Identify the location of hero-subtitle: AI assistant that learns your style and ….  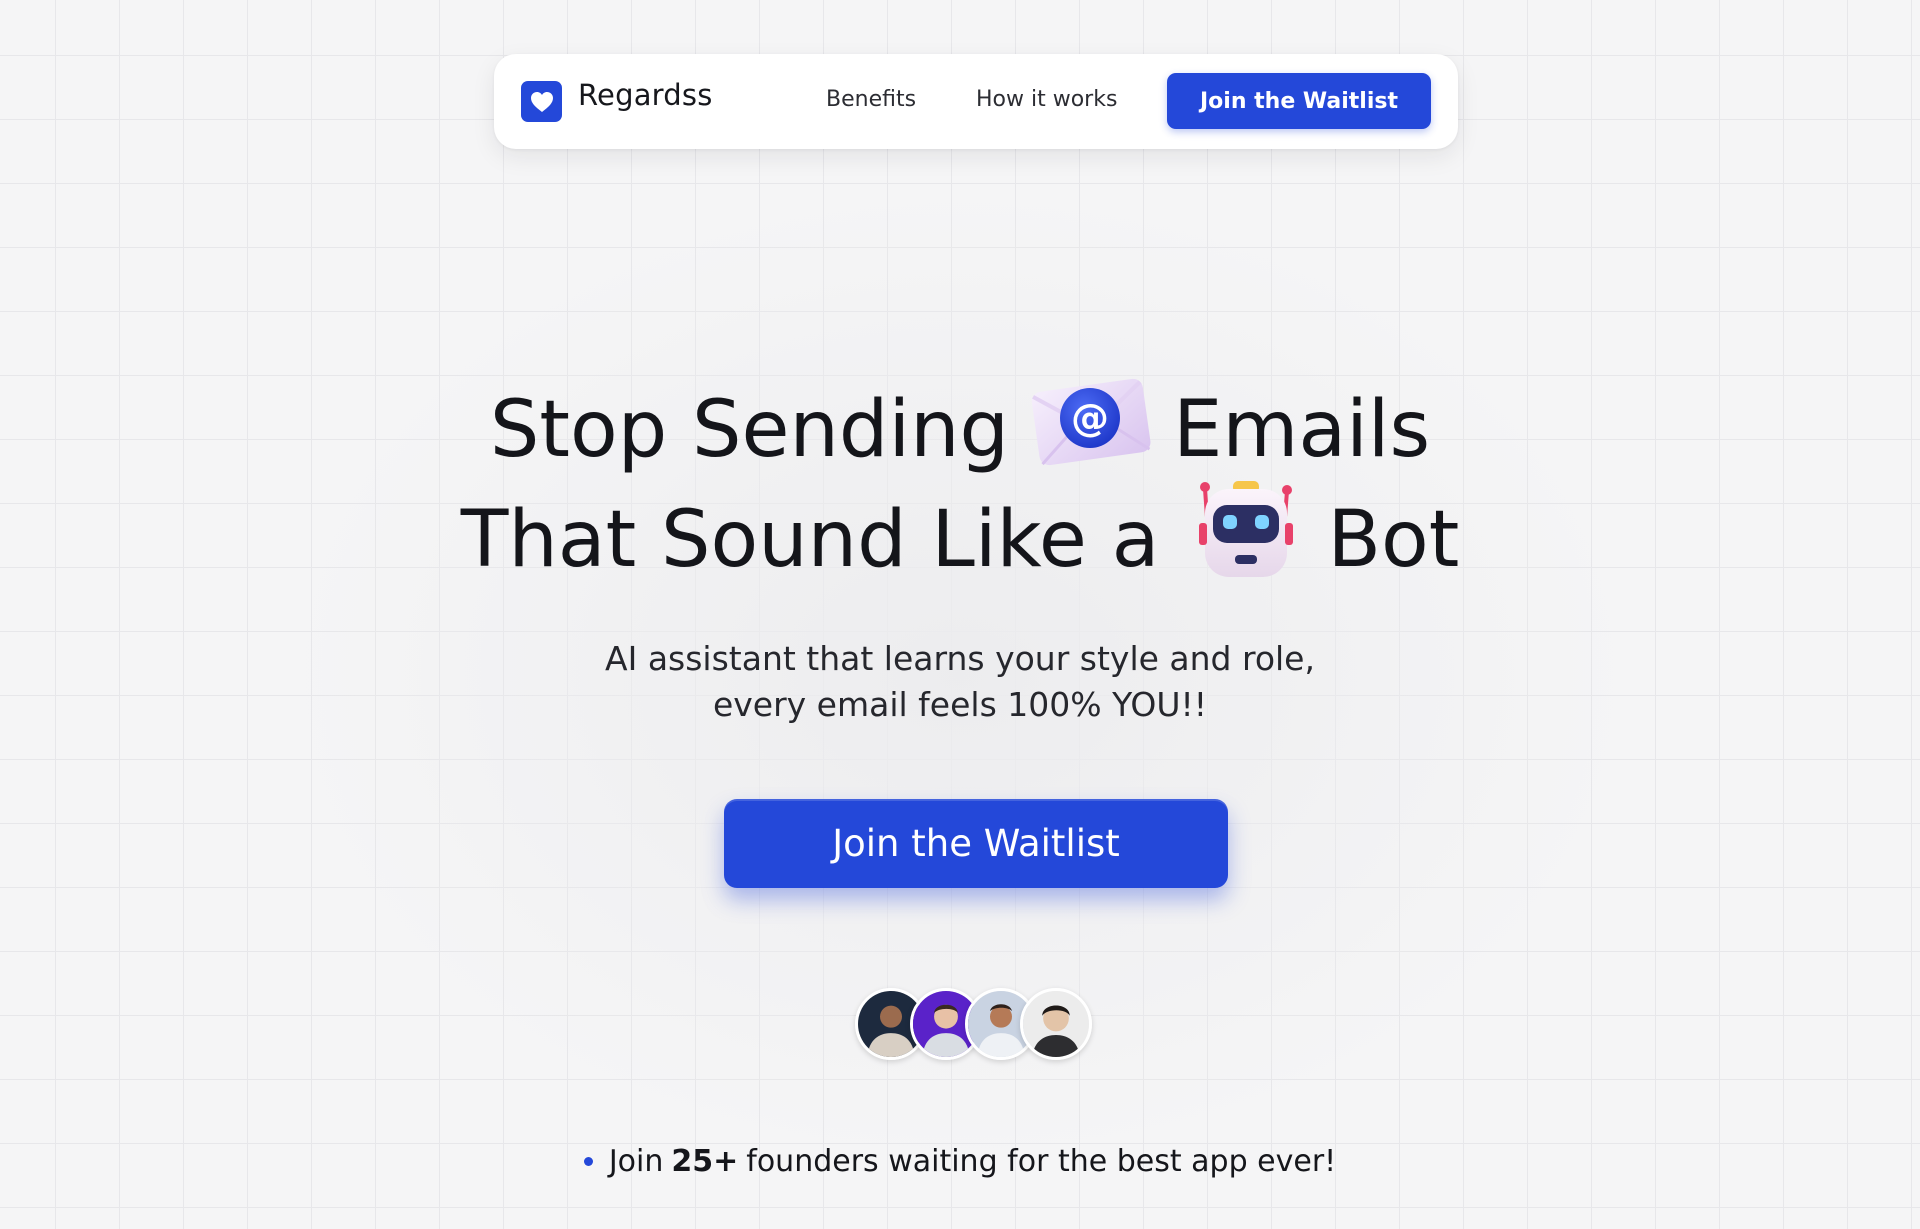
(960, 682).